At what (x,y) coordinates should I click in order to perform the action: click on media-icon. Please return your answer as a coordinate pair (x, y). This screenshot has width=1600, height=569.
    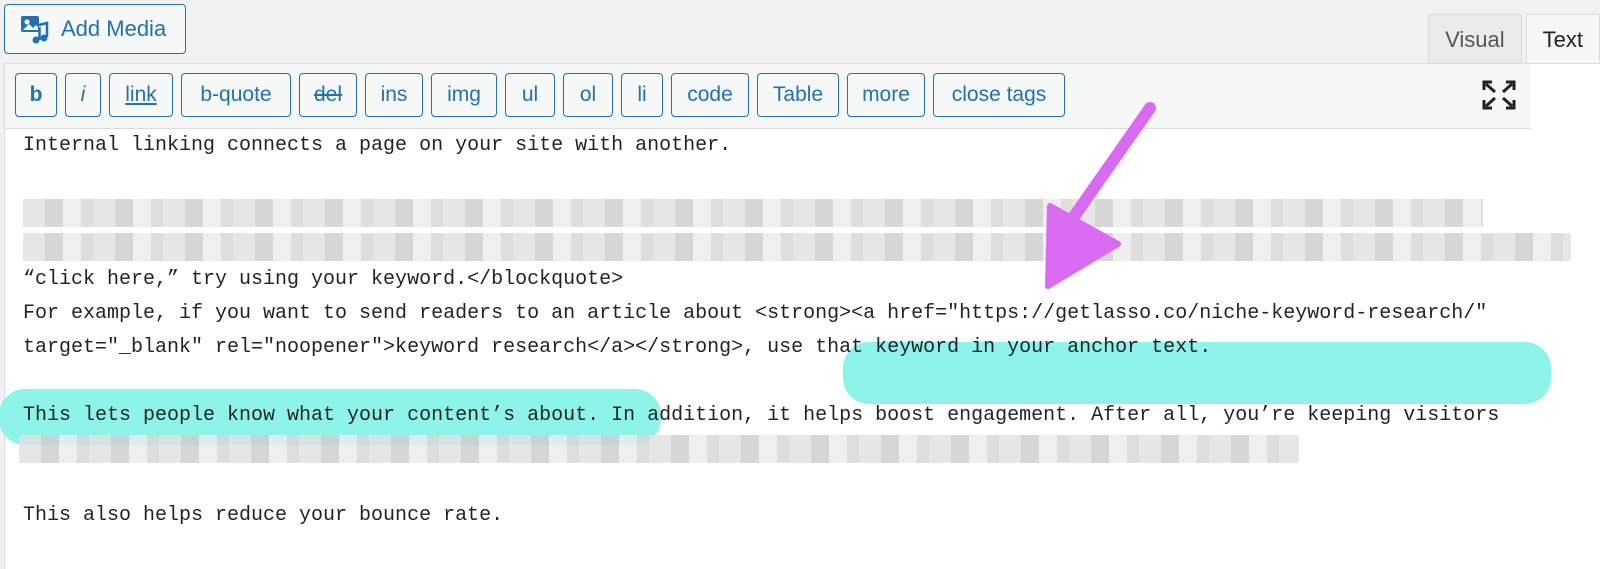
    Looking at the image, I should click on (35, 29).